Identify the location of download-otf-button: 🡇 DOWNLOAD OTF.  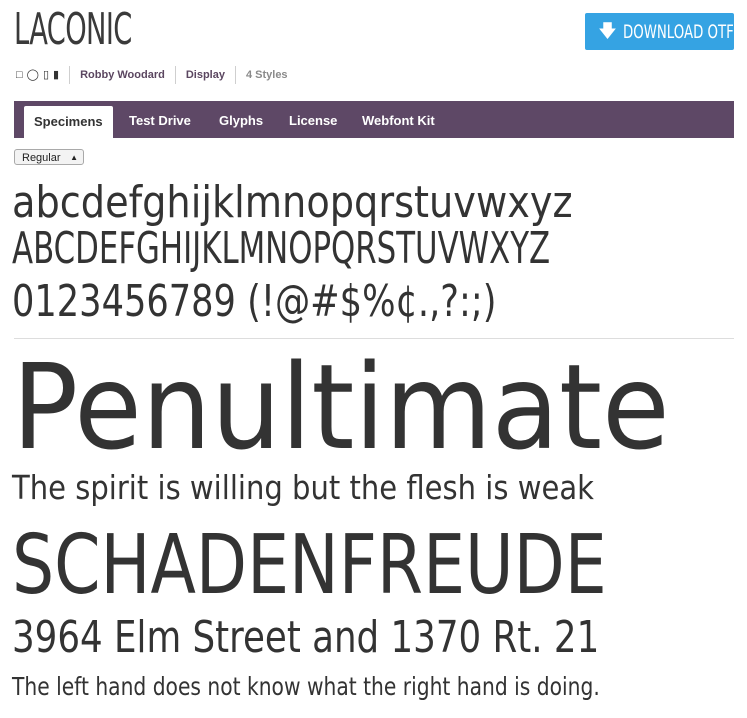
(659, 31).